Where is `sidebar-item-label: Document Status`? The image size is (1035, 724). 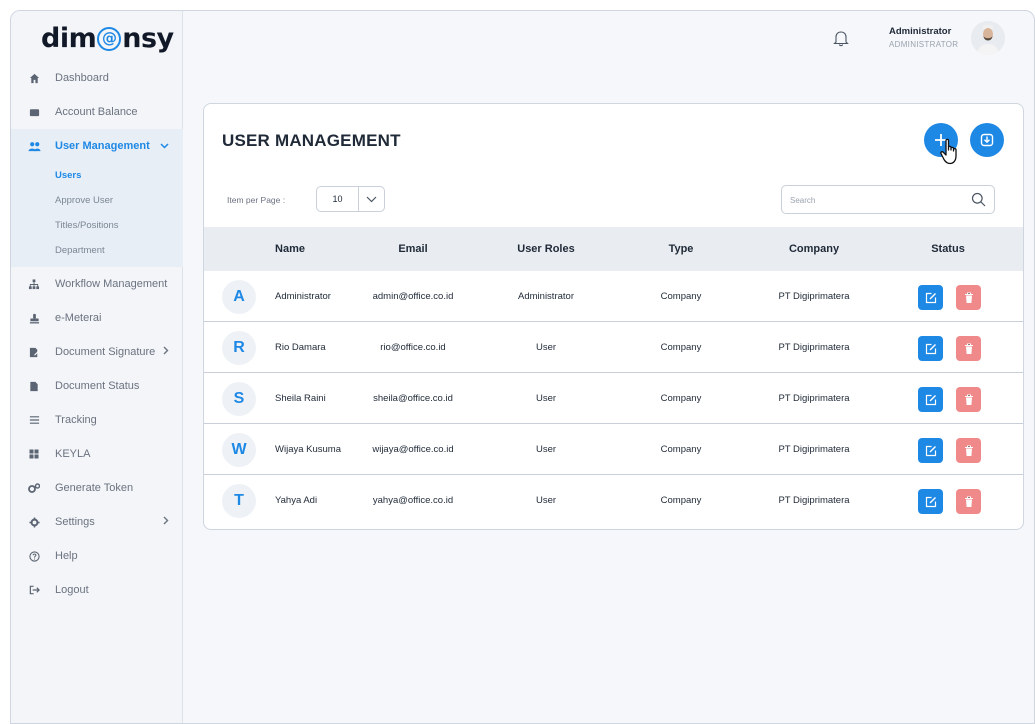
sidebar-item-label: Document Status is located at coordinates (97, 386).